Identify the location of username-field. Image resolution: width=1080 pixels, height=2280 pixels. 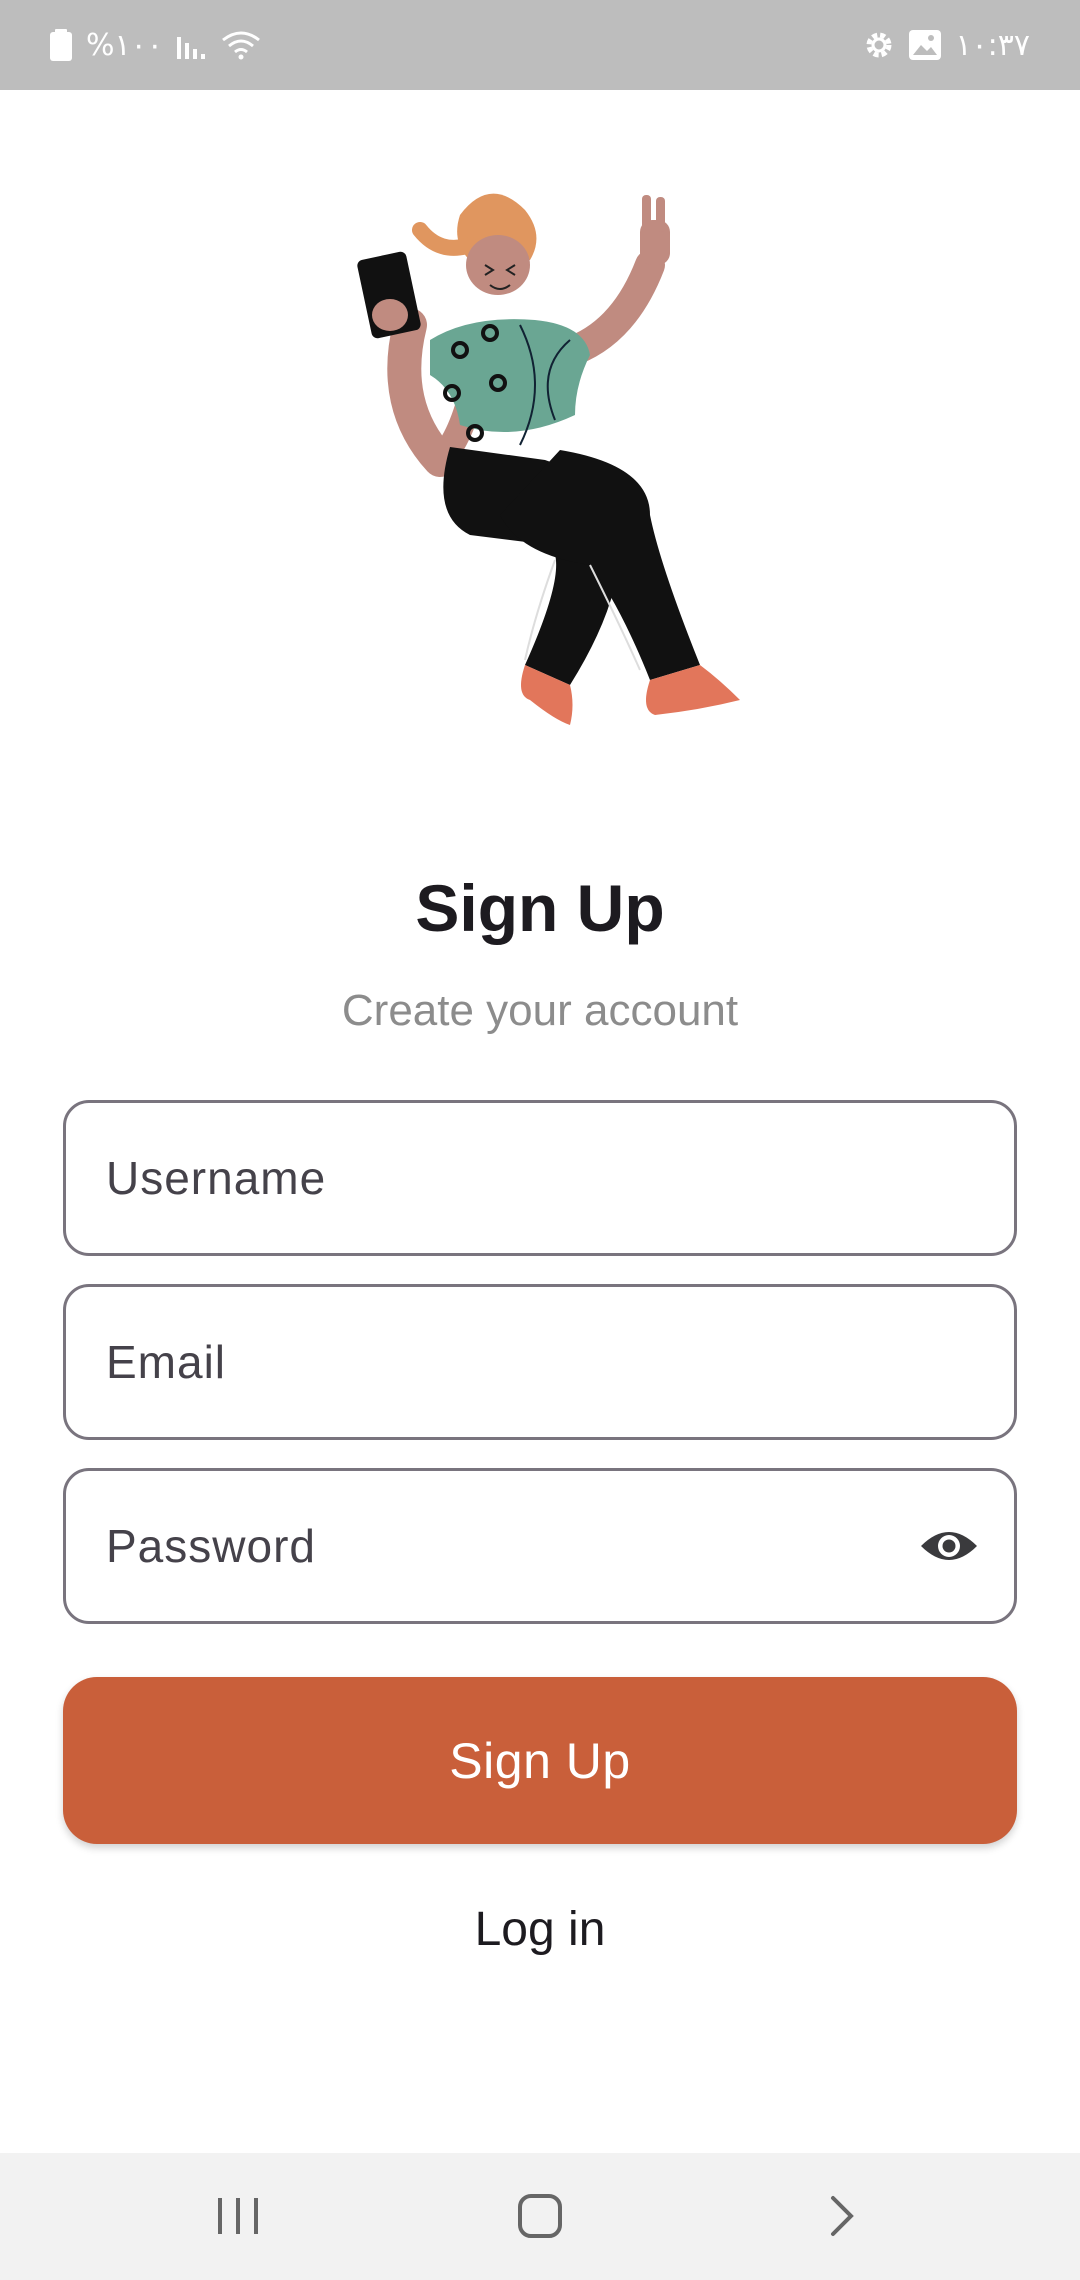
(540, 1178).